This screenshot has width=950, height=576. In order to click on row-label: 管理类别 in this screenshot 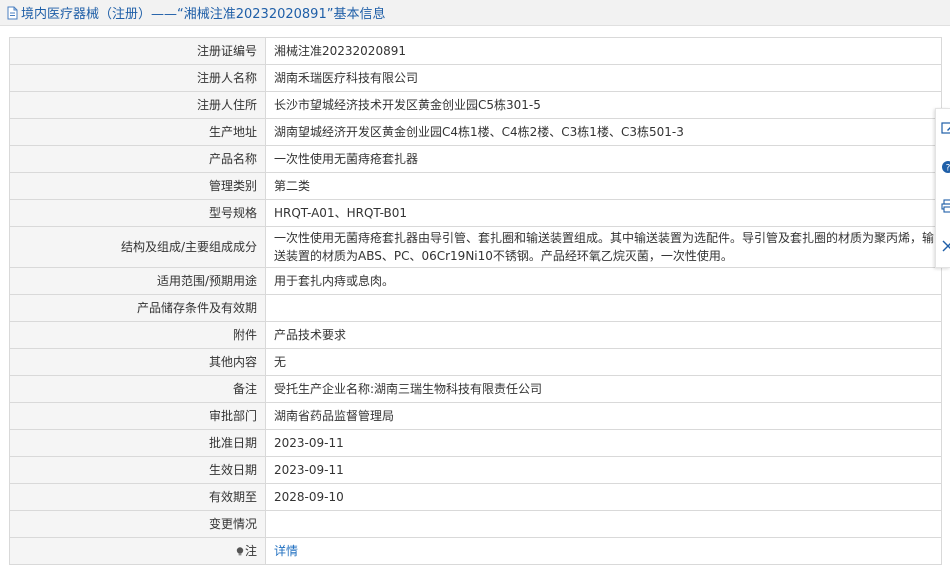, I will do `click(137, 186)`.